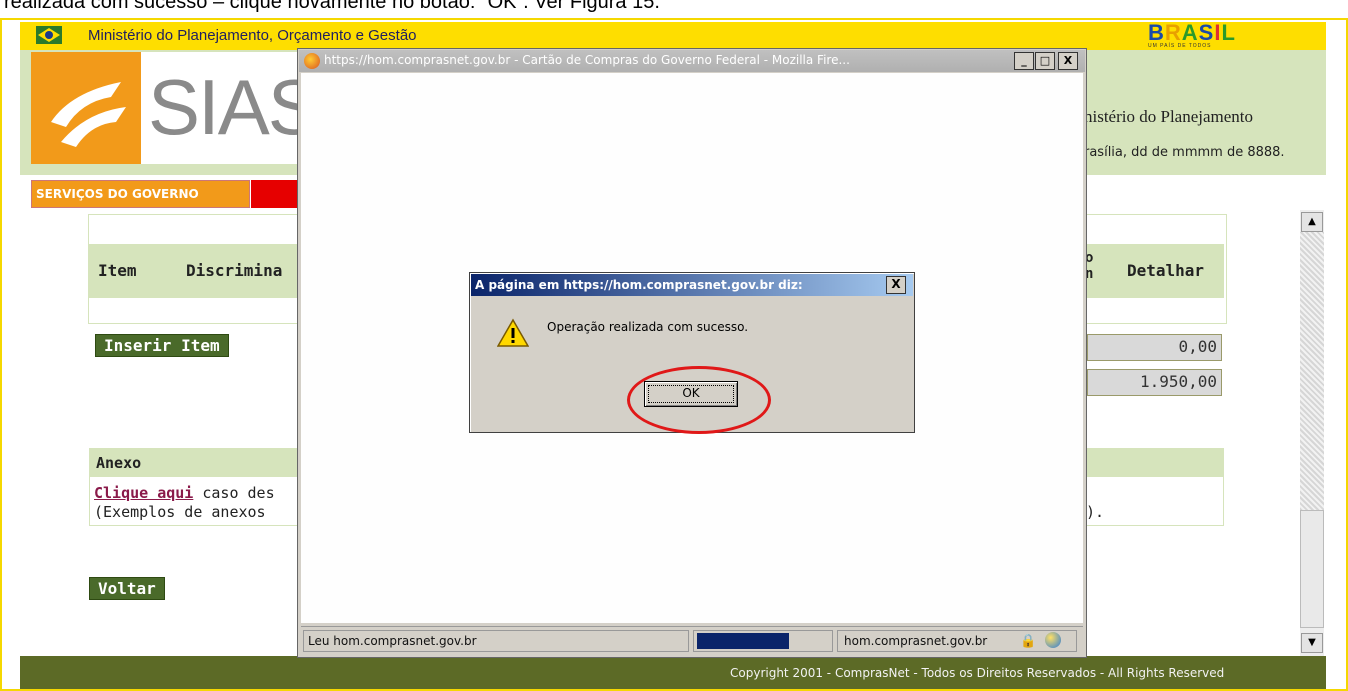 This screenshot has width=1348, height=691. I want to click on siasg-logo-text: SIAS, so click(234, 107).